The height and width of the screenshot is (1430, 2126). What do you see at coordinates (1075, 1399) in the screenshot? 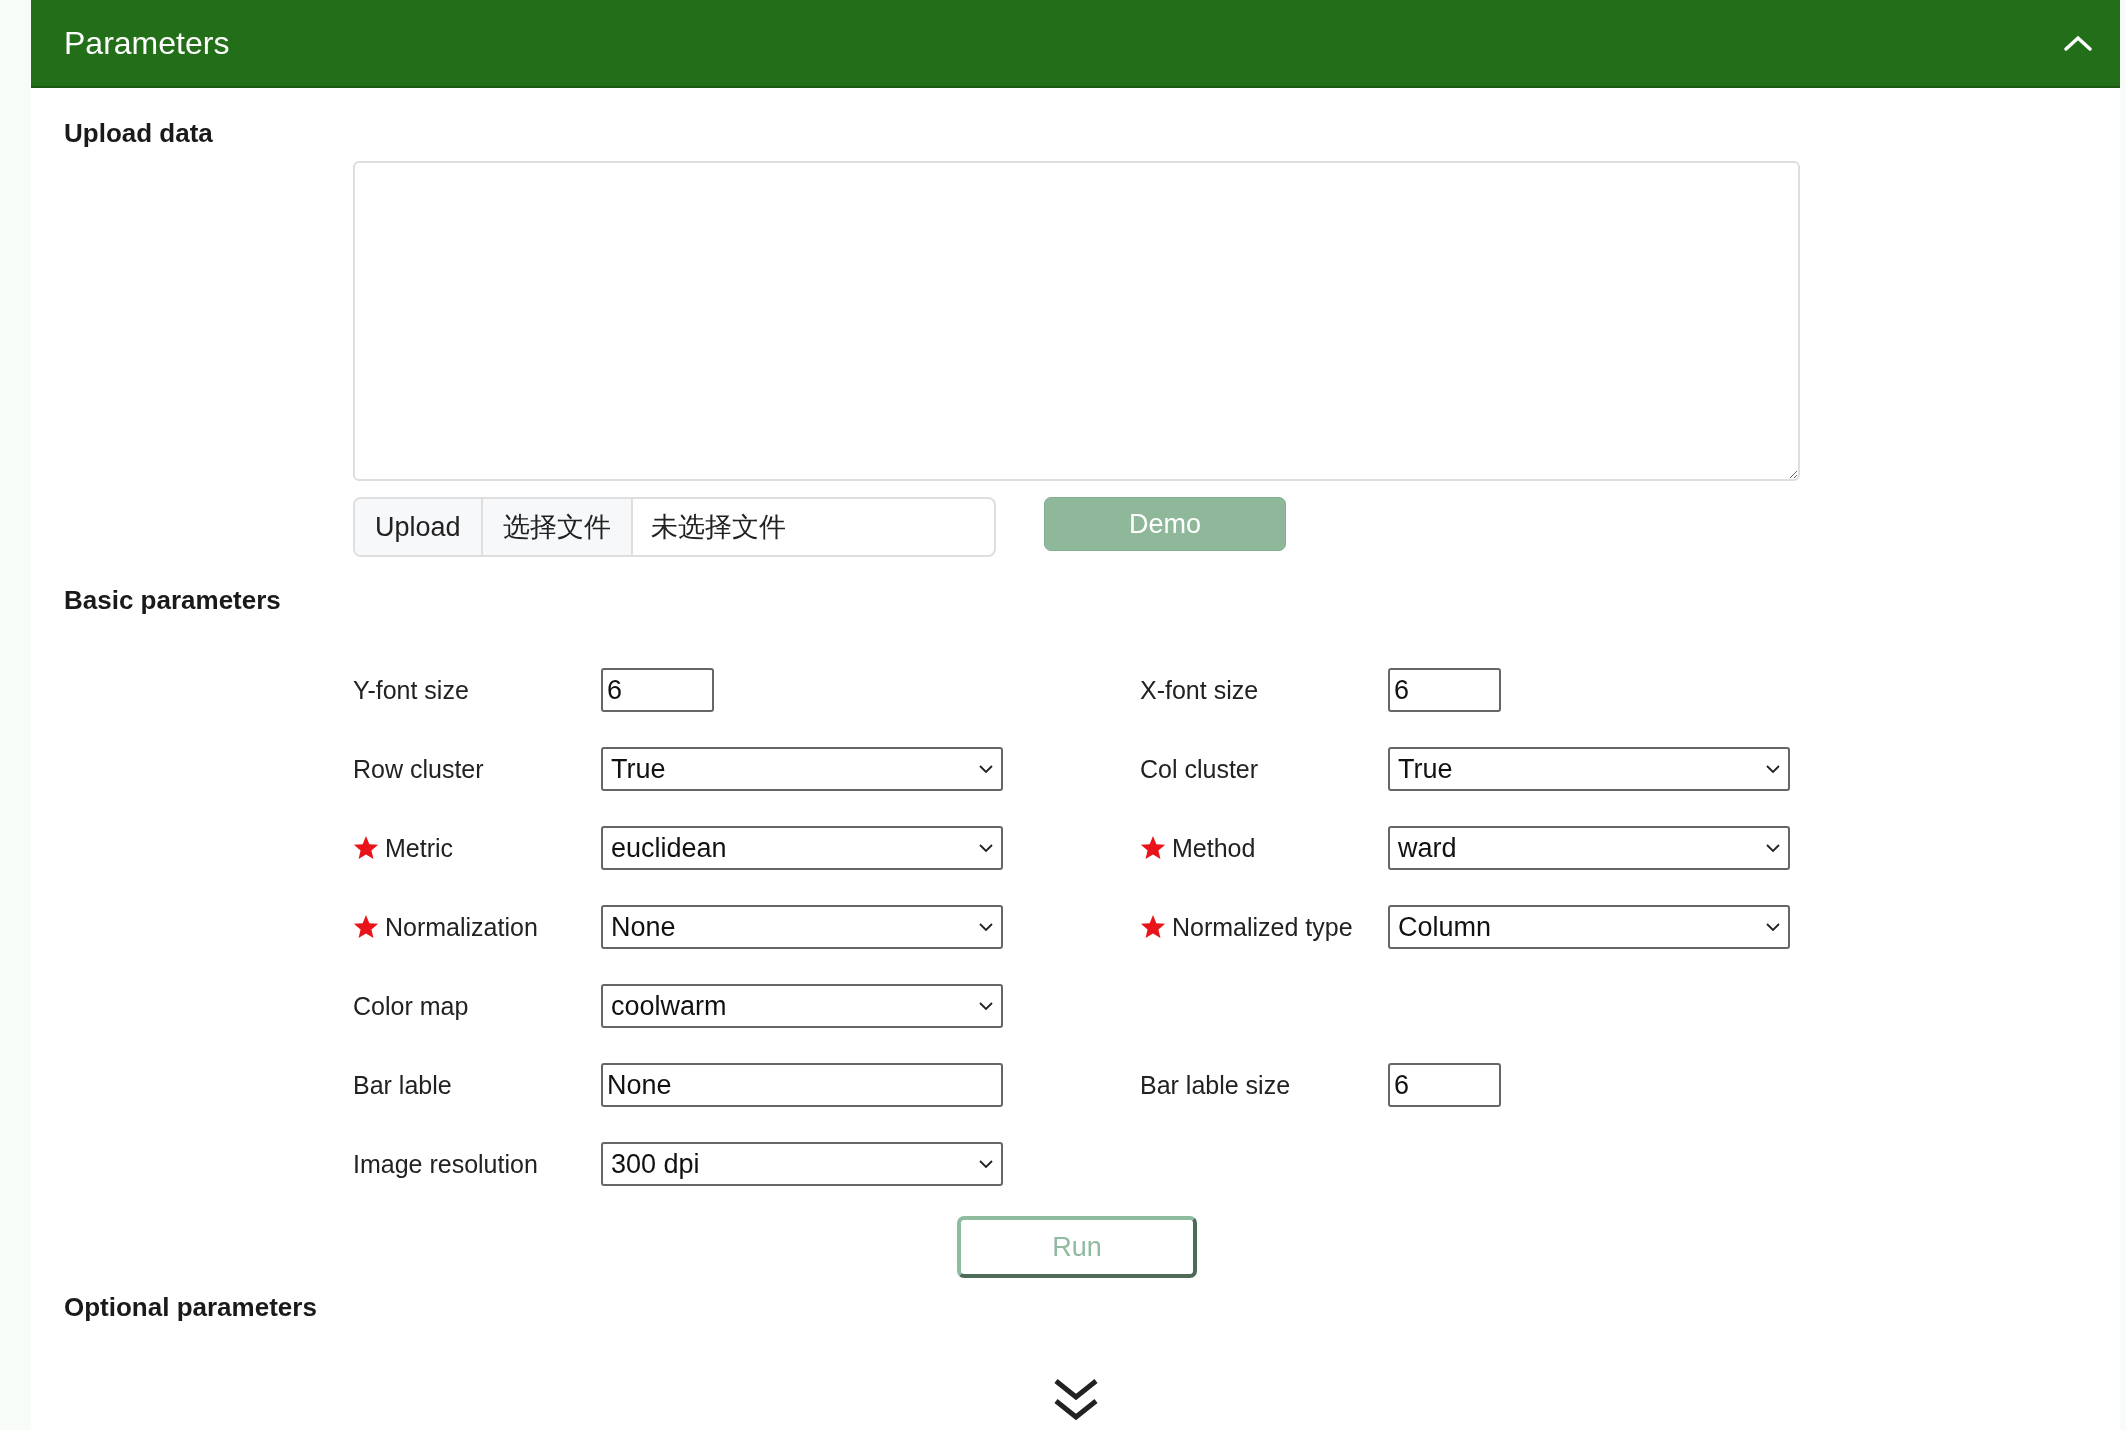
I see `expand-button` at bounding box center [1075, 1399].